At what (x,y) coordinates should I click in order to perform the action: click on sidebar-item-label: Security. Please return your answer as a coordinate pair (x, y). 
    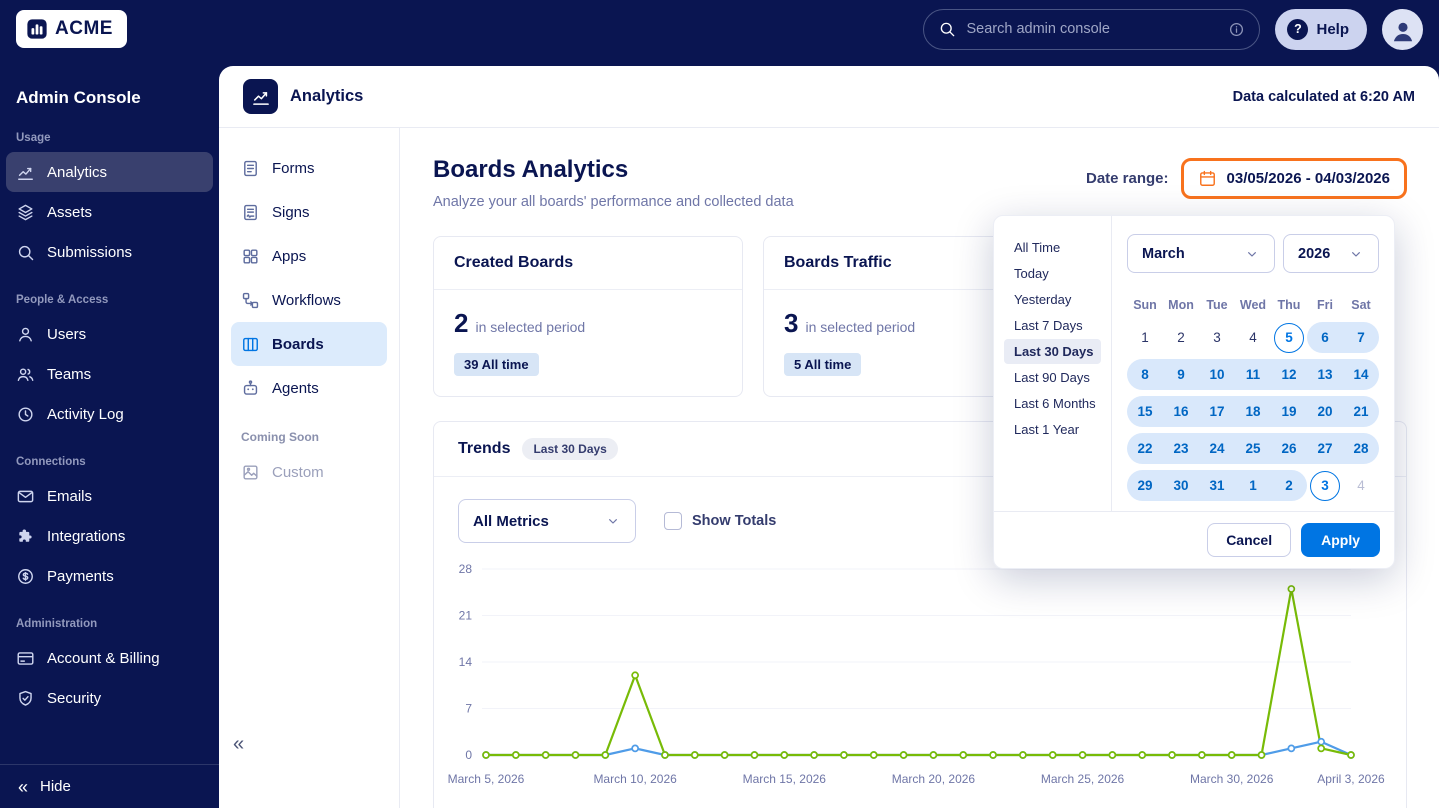
    Looking at the image, I should click on (74, 698).